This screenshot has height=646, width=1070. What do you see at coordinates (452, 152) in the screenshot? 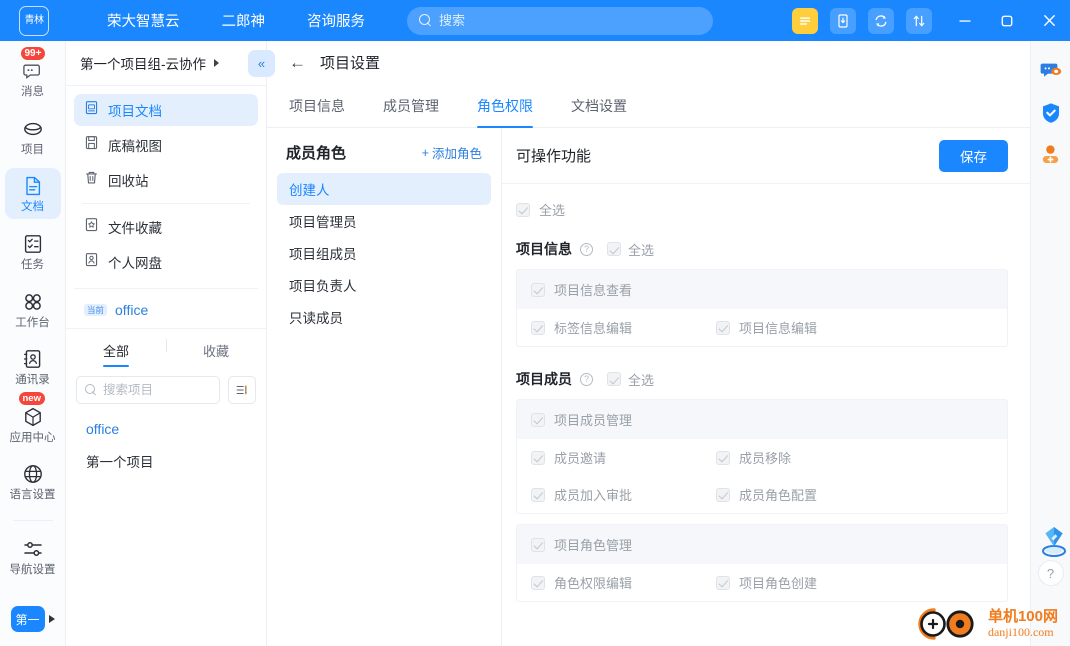
I see `add-role-button: + 添加角色` at bounding box center [452, 152].